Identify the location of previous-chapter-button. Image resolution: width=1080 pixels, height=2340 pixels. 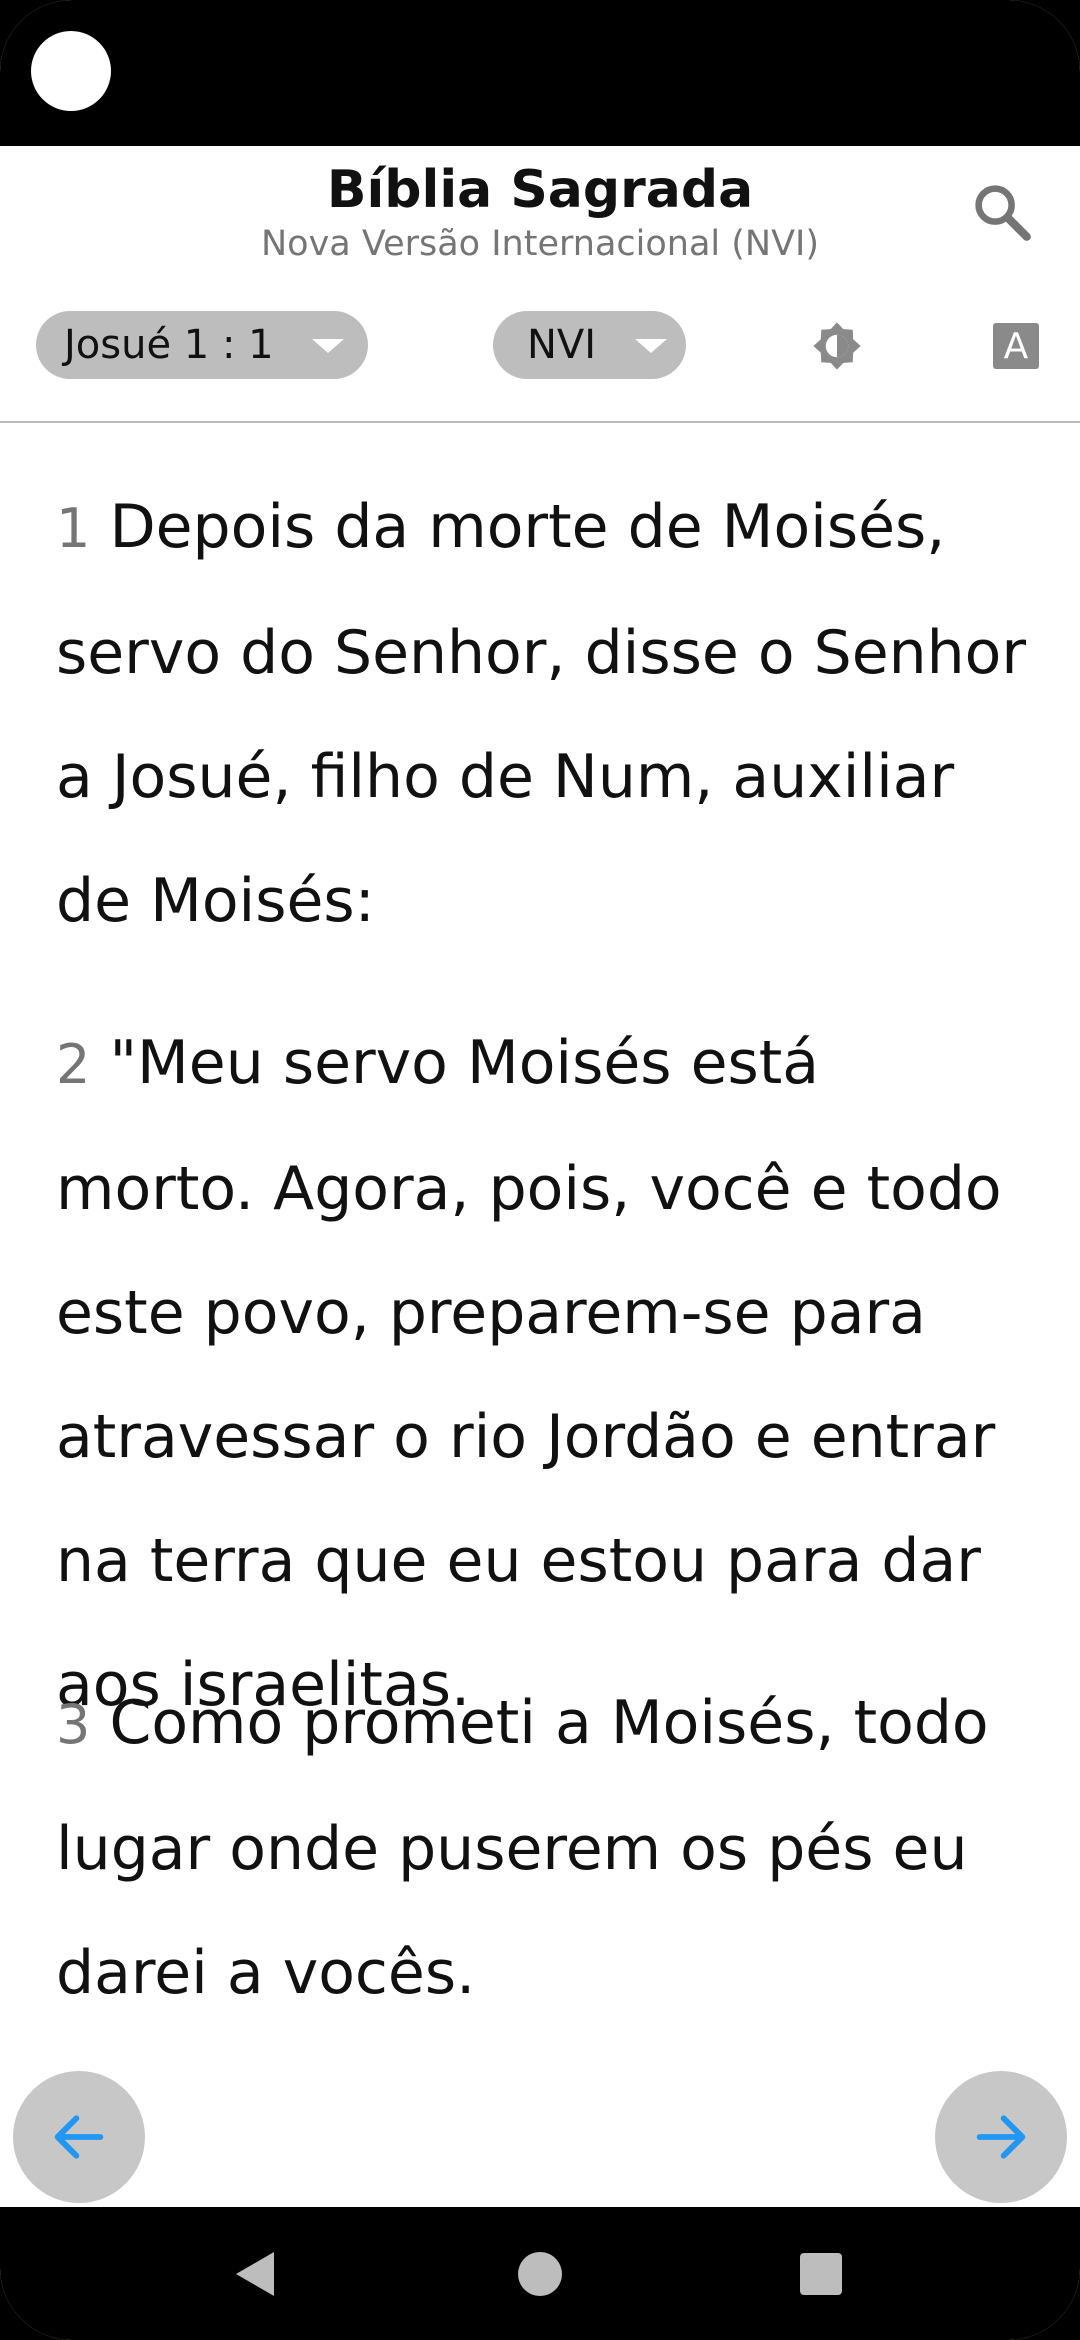
(79, 2137).